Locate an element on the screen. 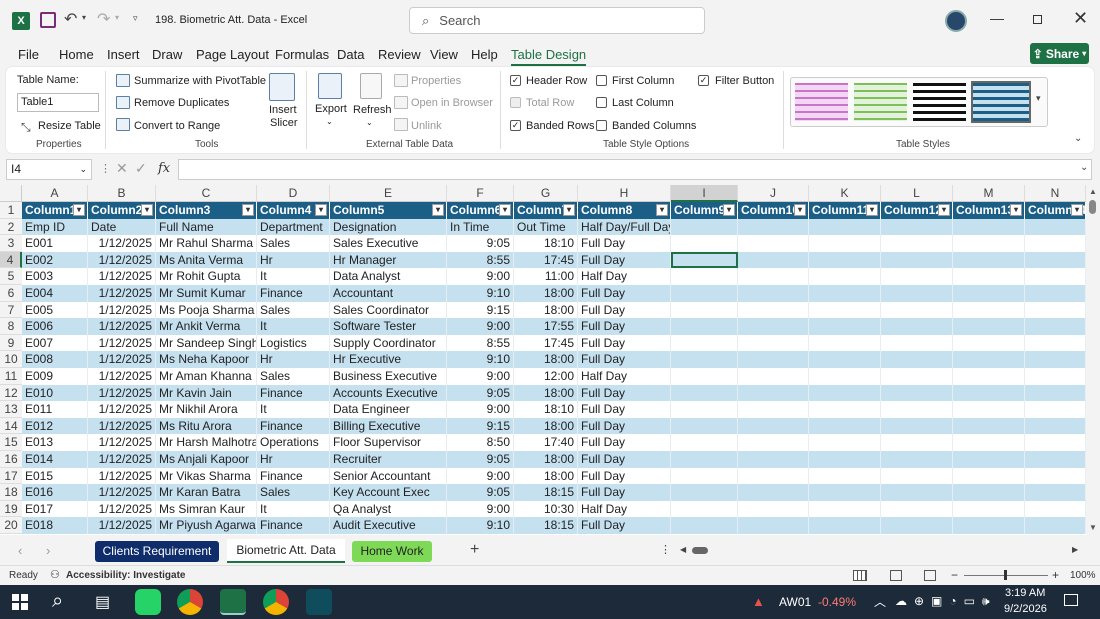 Image resolution: width=1100 pixels, height=619 pixels. table-cell: Full Day is located at coordinates (624, 260).